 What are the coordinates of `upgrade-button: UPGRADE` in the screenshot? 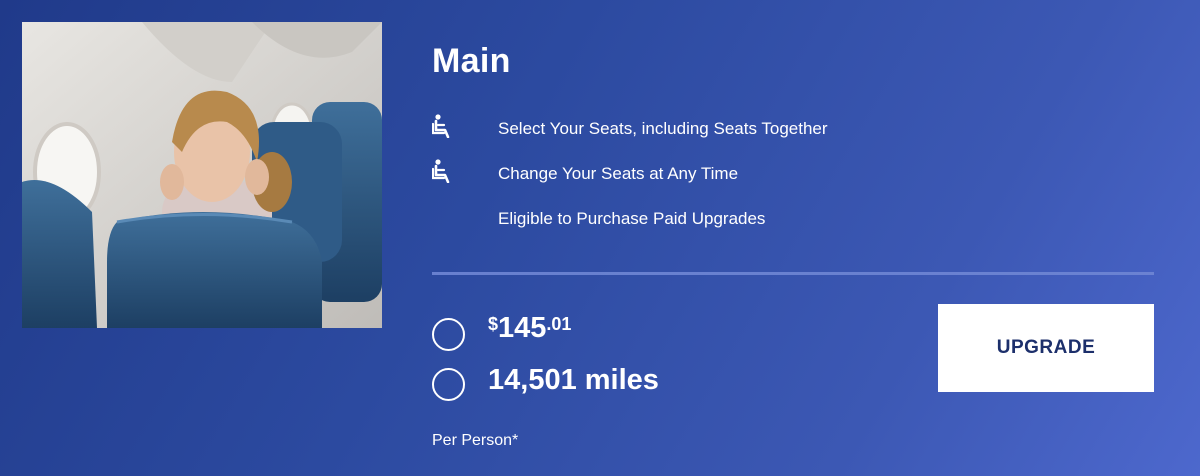 It's located at (1046, 348).